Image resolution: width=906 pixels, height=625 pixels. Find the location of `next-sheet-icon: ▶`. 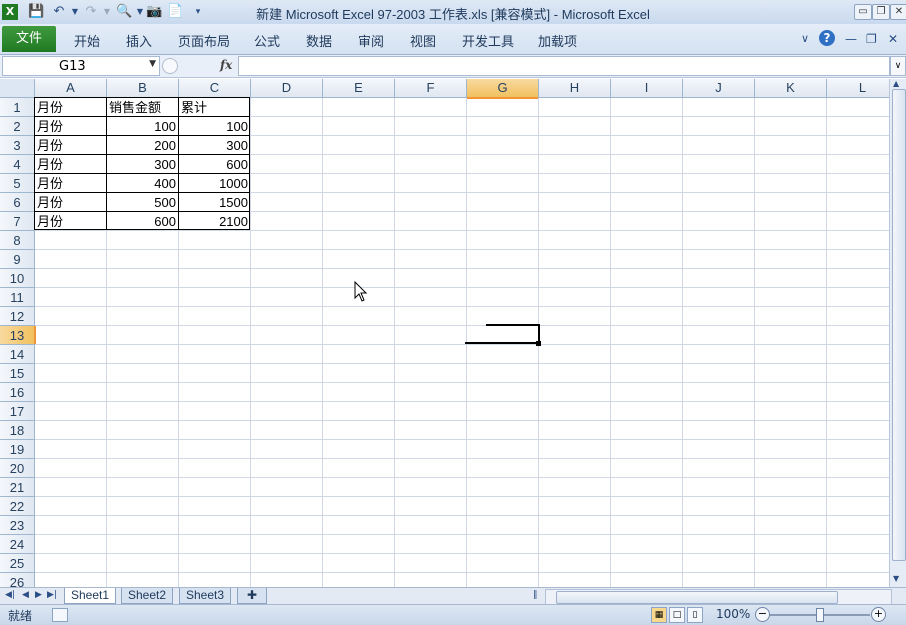

next-sheet-icon: ▶ is located at coordinates (38, 595).